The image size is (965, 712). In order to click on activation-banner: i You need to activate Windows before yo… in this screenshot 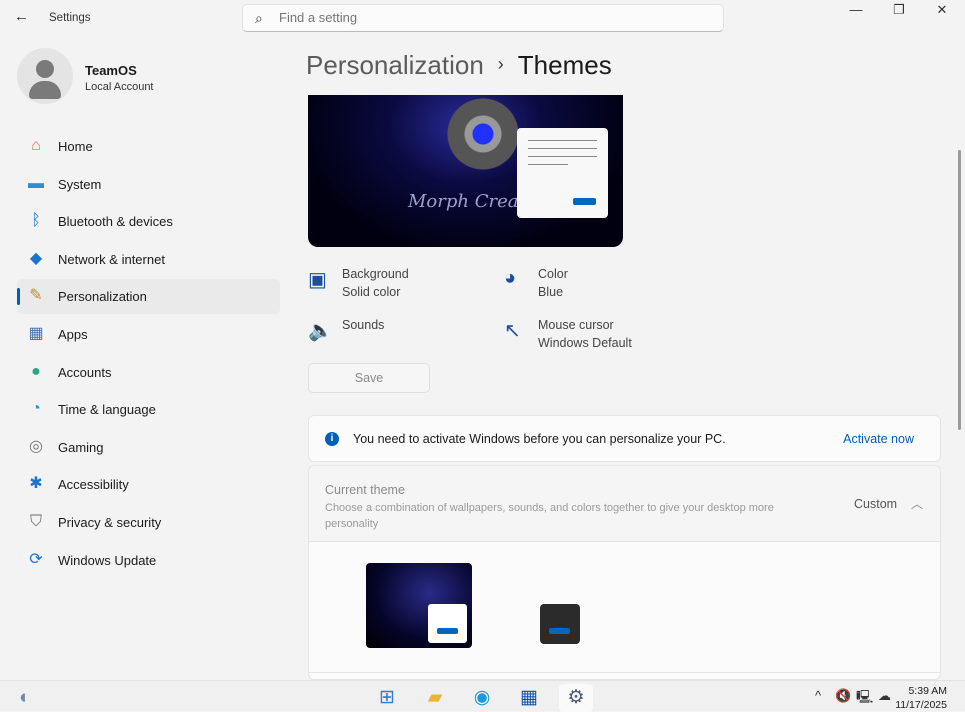, I will do `click(624, 438)`.